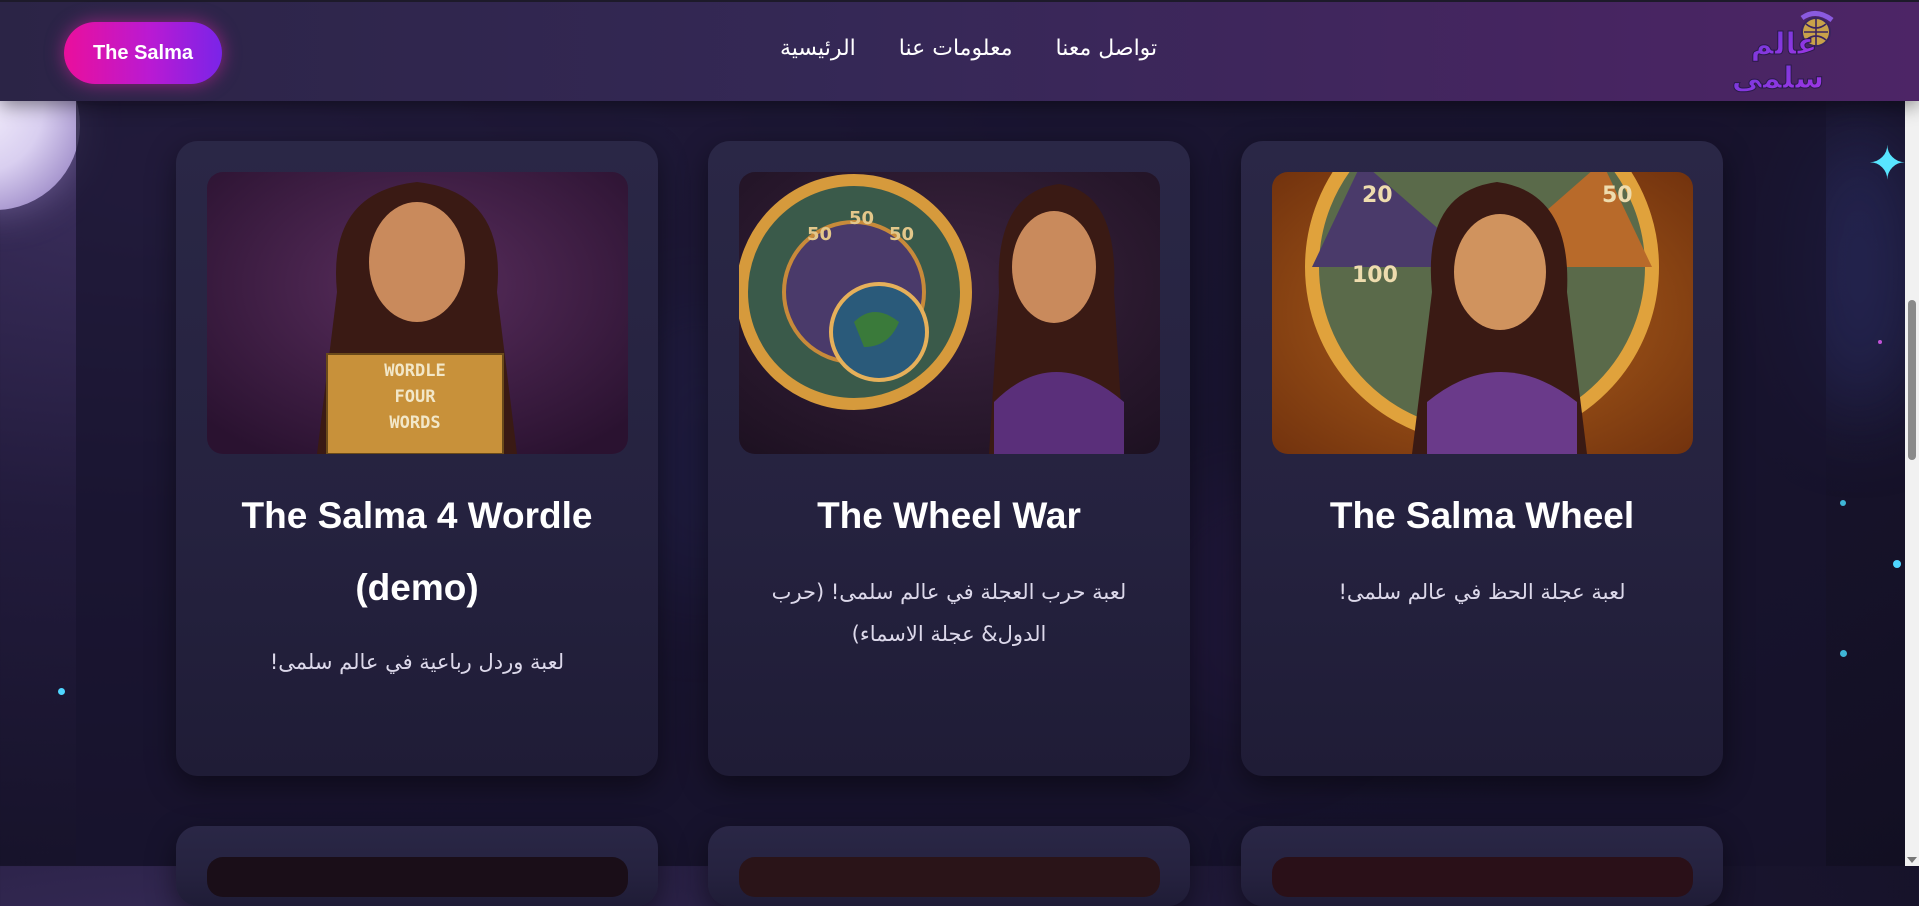 The width and height of the screenshot is (1919, 906). I want to click on nav-link-home: الرئيسية, so click(818, 53).